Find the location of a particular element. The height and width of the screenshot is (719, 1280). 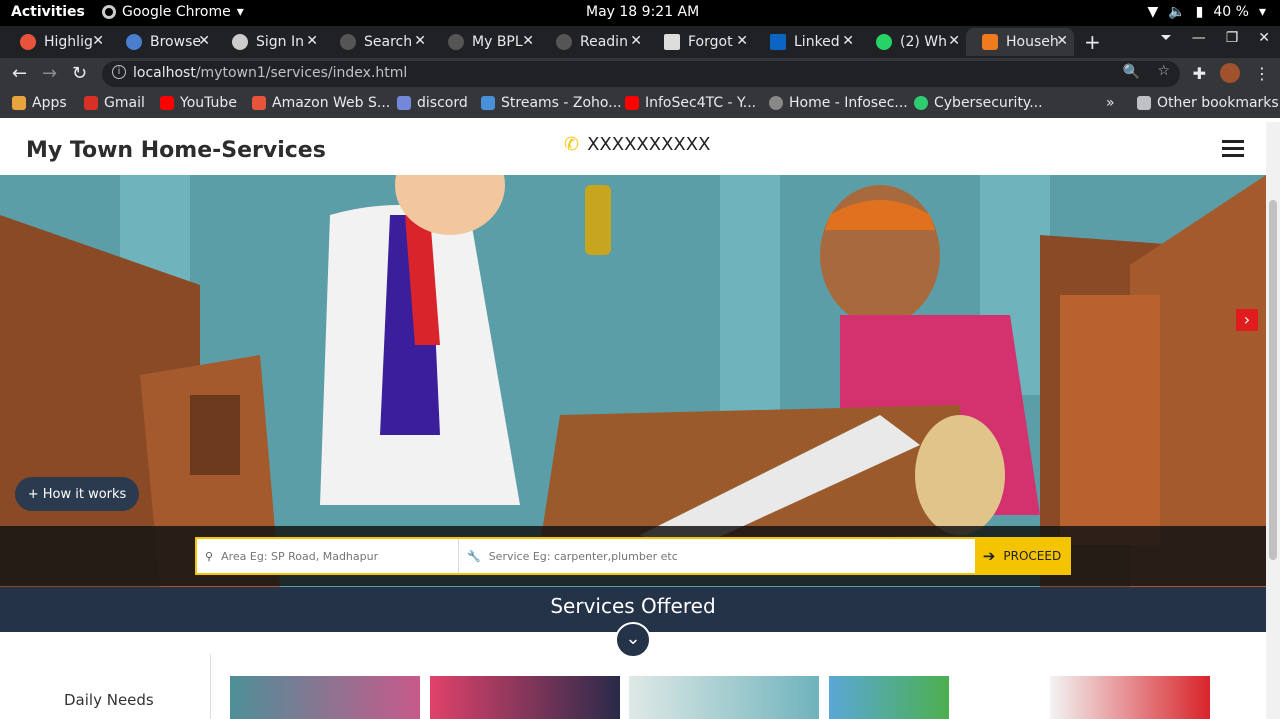

window-controls: ⏷ — ❐ ✕ is located at coordinates (1216, 38).